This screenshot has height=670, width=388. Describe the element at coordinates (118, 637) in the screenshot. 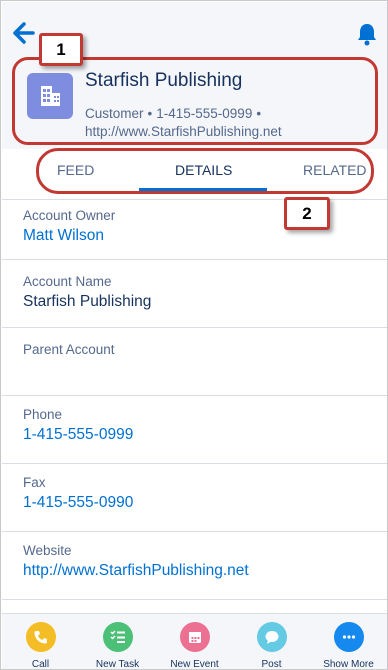

I see `task-list-icon` at that location.